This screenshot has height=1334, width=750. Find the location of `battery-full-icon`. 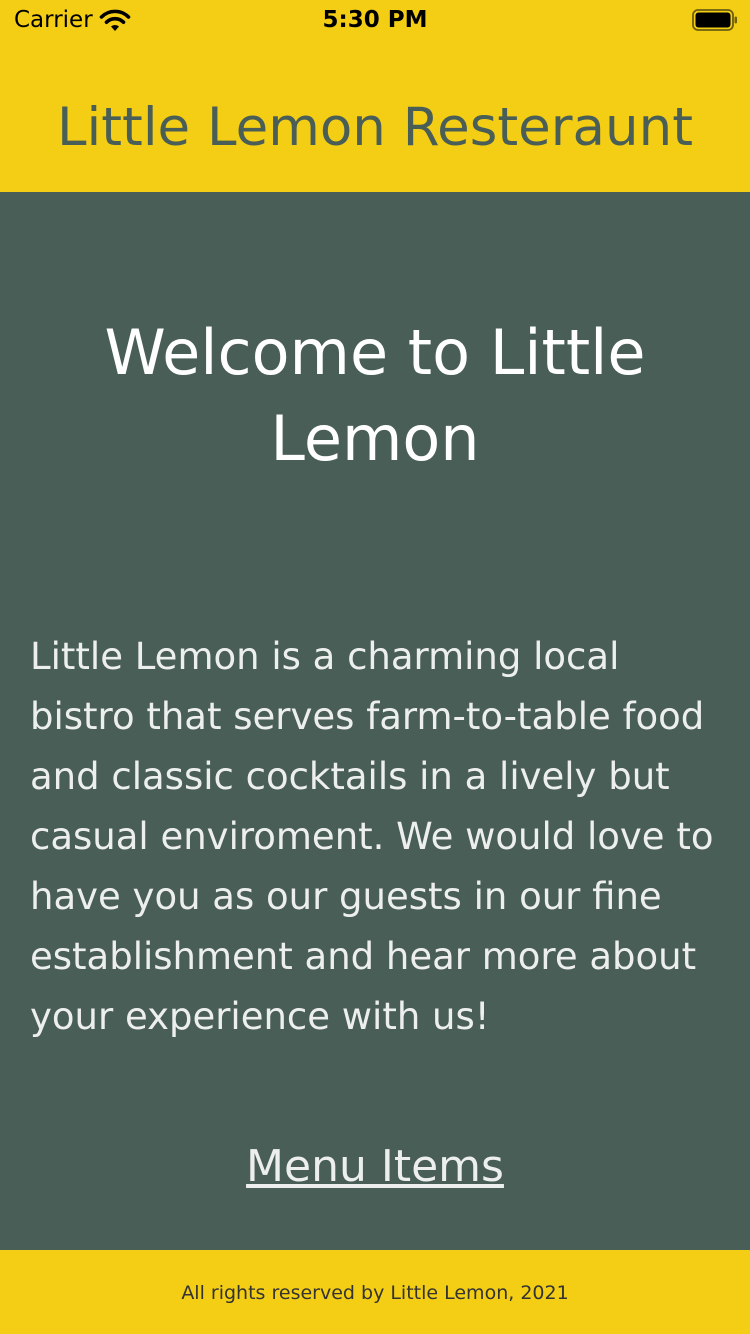

battery-full-icon is located at coordinates (714, 20).